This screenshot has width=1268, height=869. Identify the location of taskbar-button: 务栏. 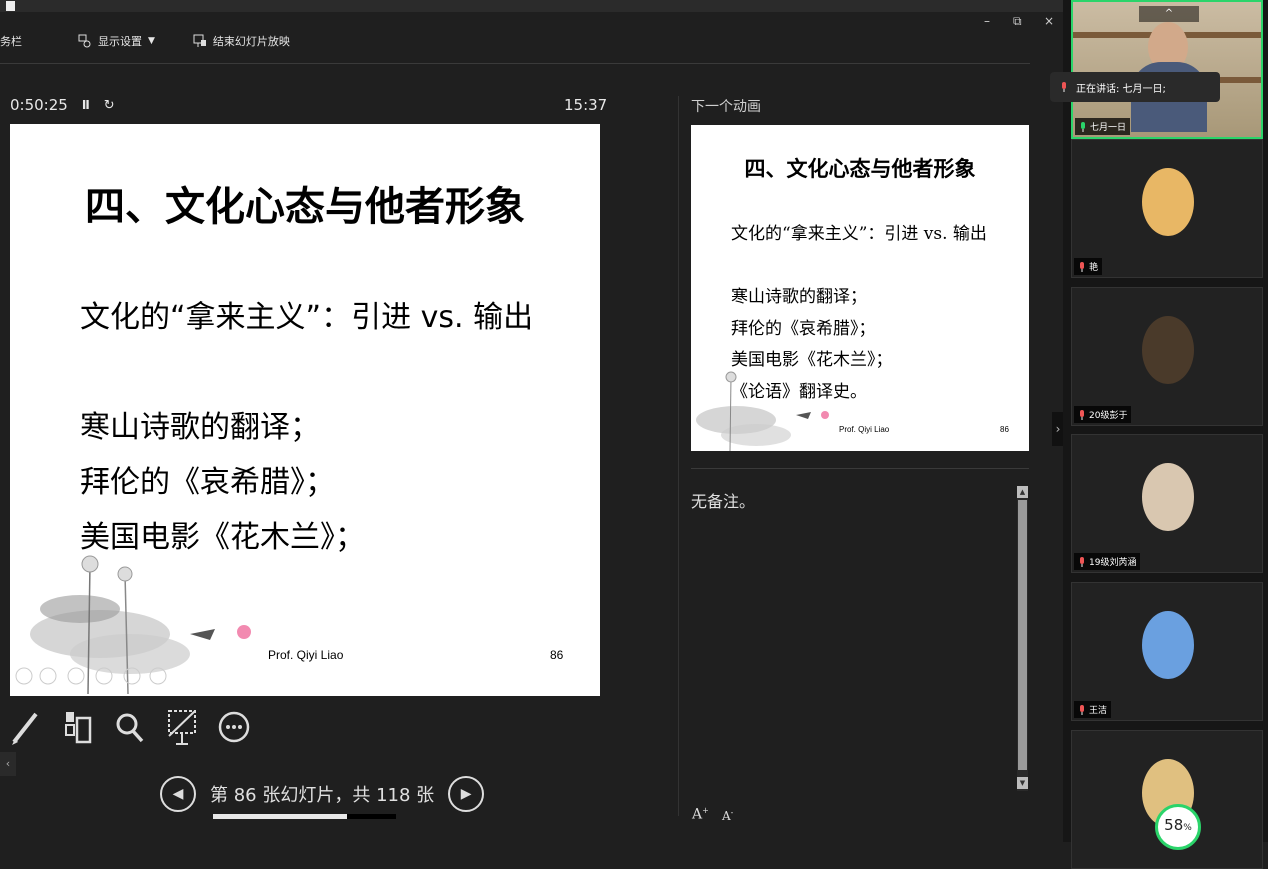
(11, 41).